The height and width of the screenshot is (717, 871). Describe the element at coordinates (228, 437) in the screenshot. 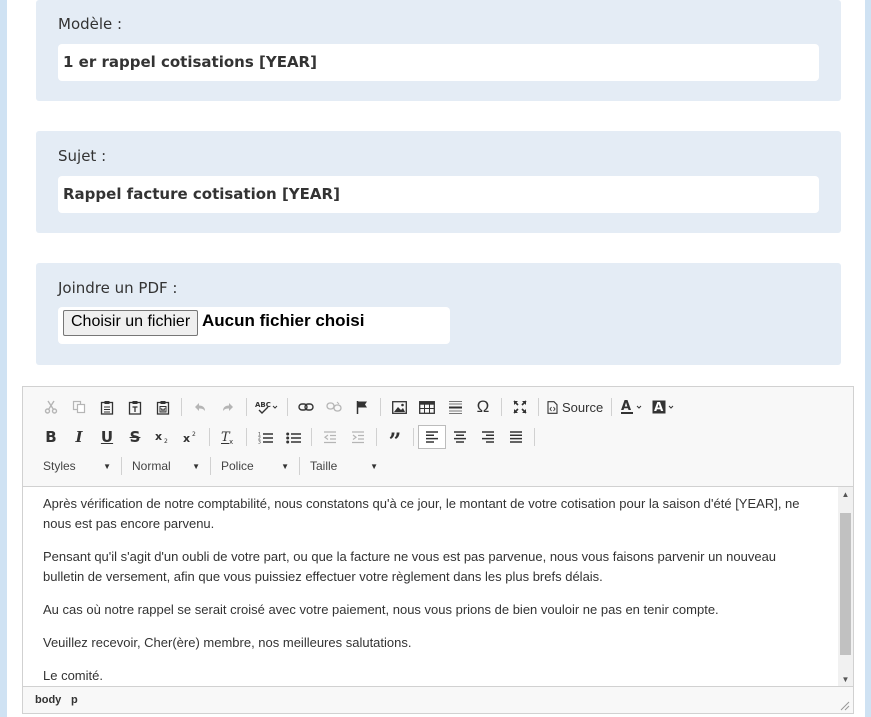

I see `remove-format-icon: Tx` at that location.